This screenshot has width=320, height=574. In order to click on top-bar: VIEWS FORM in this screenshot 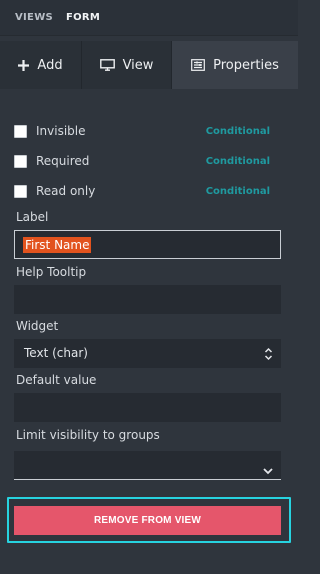, I will do `click(149, 18)`.